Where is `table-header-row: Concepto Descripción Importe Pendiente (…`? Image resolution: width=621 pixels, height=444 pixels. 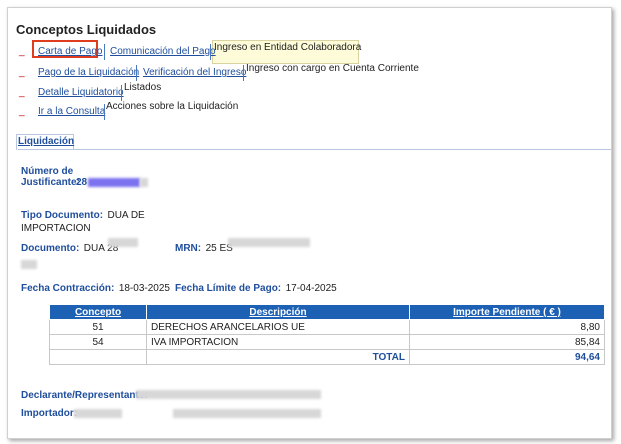 table-header-row: Concepto Descripción Importe Pendiente (… is located at coordinates (327, 312).